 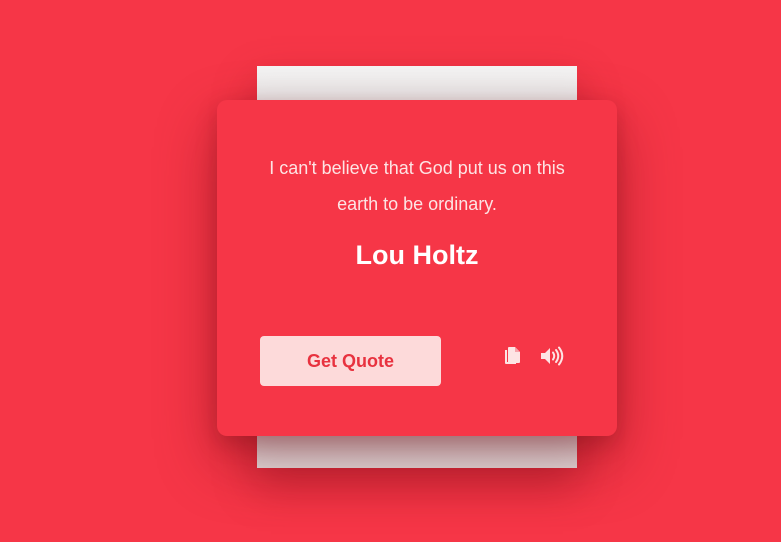 I want to click on speaker-icon, so click(x=552, y=356).